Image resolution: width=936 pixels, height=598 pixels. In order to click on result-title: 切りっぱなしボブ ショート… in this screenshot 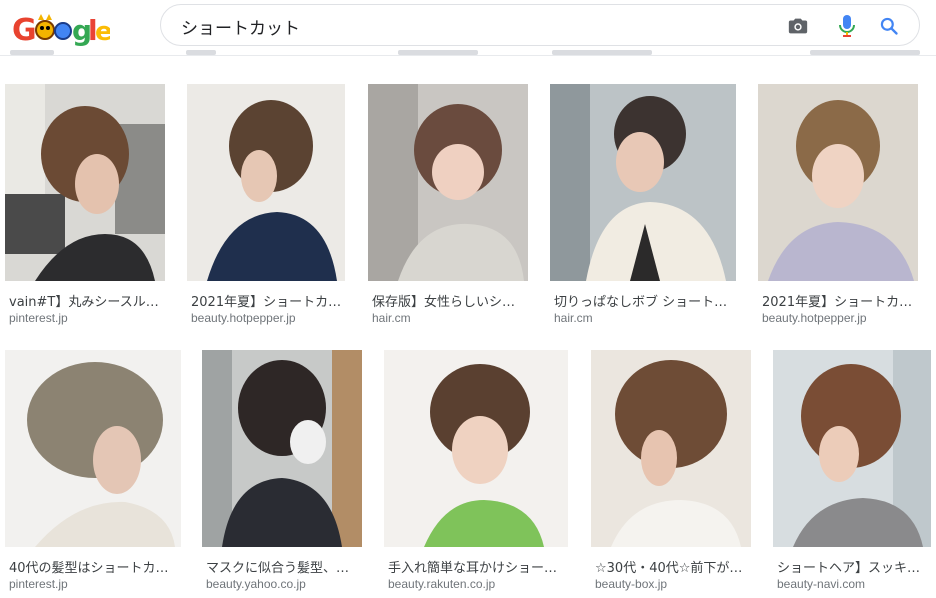, I will do `click(645, 300)`.